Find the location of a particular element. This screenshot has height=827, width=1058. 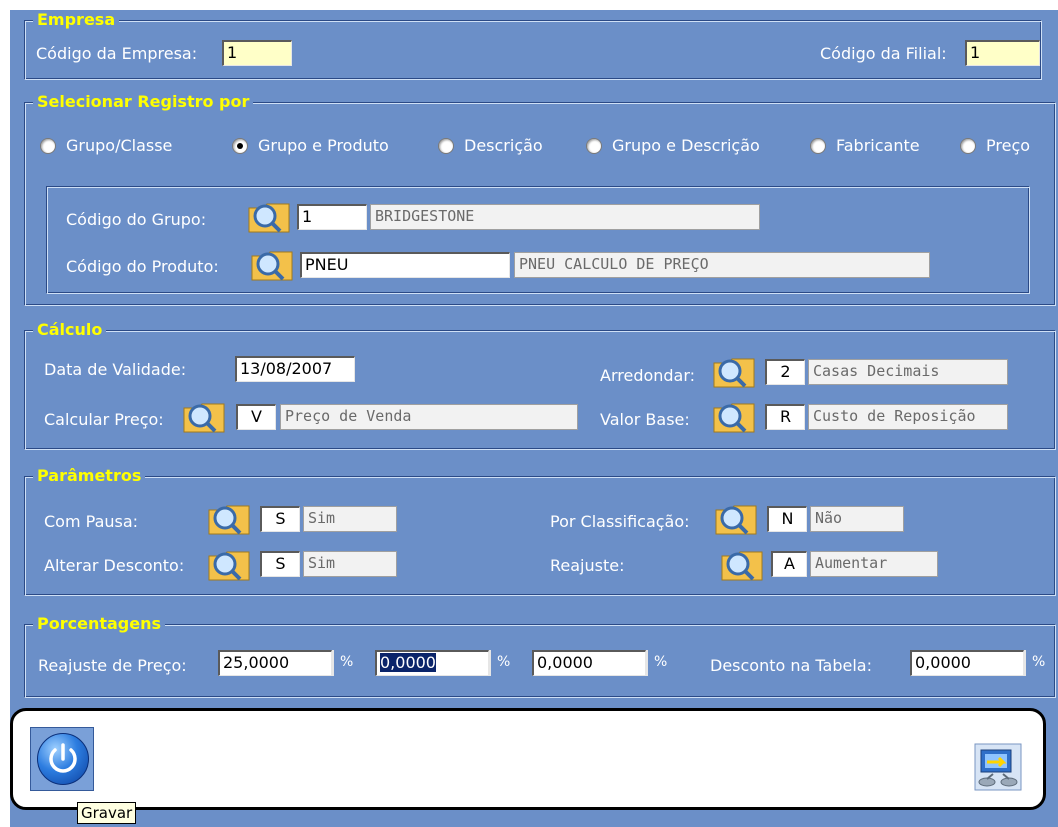

radio-button-selected-icon is located at coordinates (240, 145).